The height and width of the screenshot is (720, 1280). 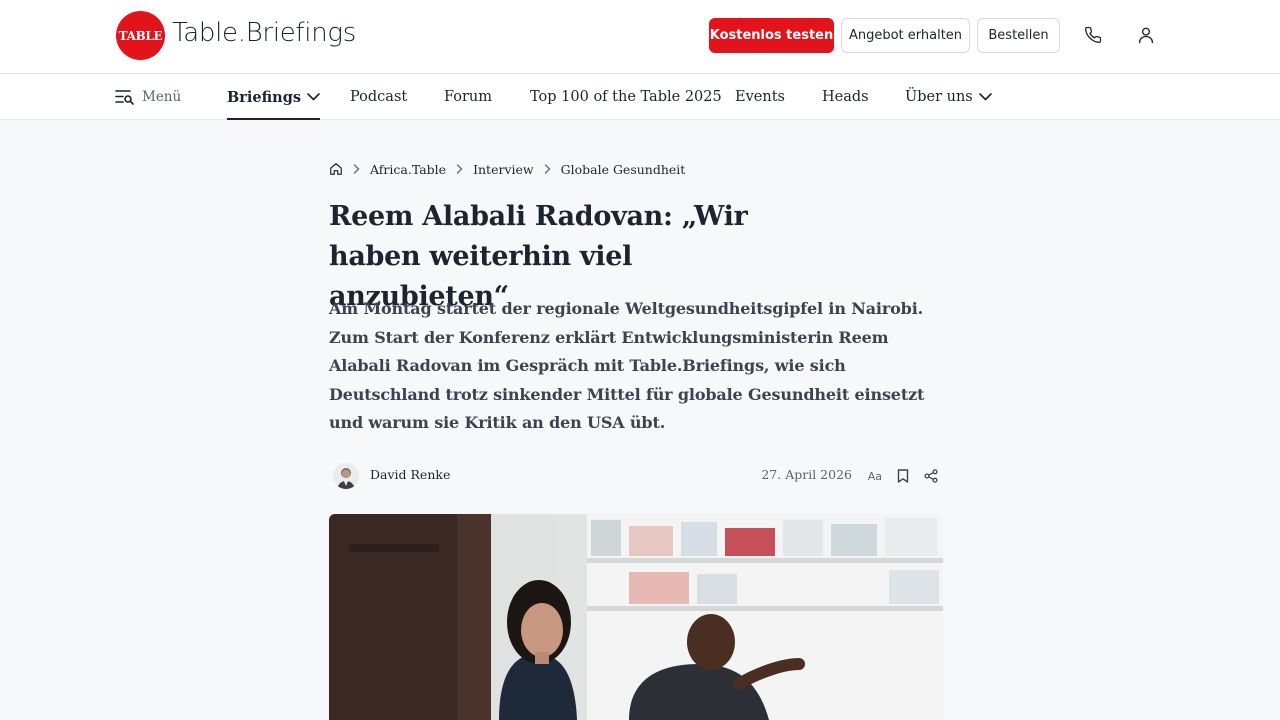 I want to click on breadcrumb-item: Interview, so click(x=503, y=169).